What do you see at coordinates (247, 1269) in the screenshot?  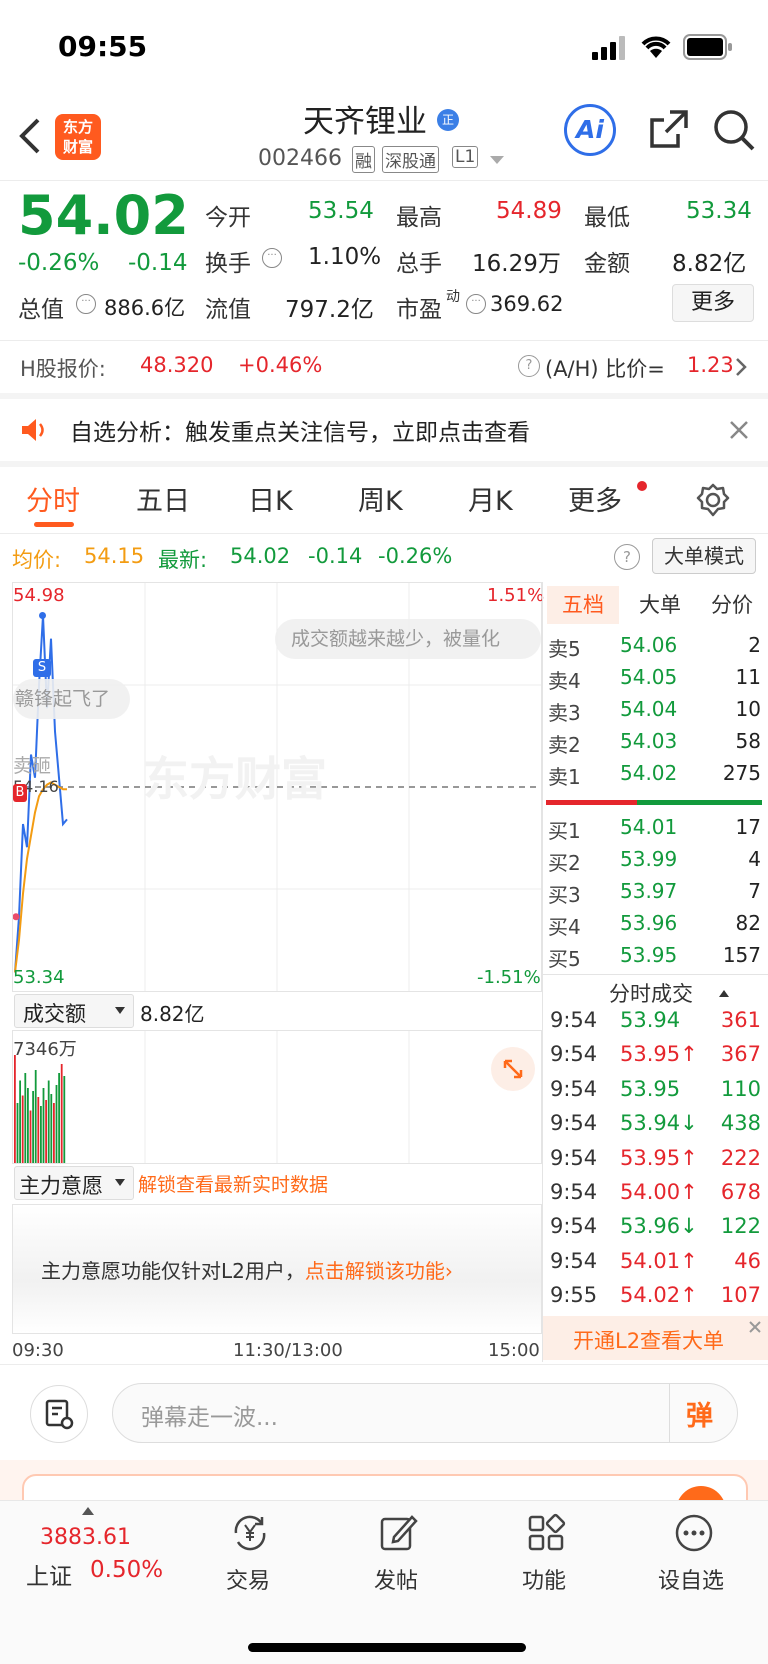 I see `main-force-notice: 主力意愿功能仅针对L2用户，点击解锁该功能›` at bounding box center [247, 1269].